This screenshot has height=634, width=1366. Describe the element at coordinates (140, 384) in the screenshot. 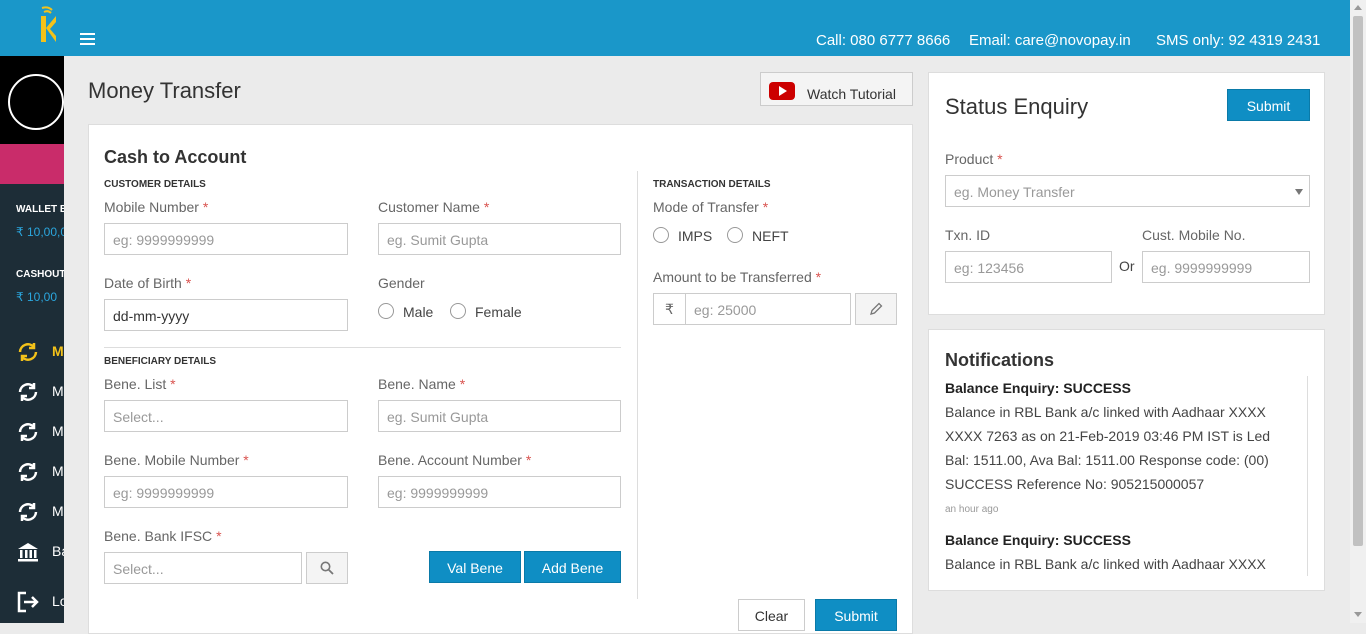

I see `bene-list-label: Bene. List *` at that location.